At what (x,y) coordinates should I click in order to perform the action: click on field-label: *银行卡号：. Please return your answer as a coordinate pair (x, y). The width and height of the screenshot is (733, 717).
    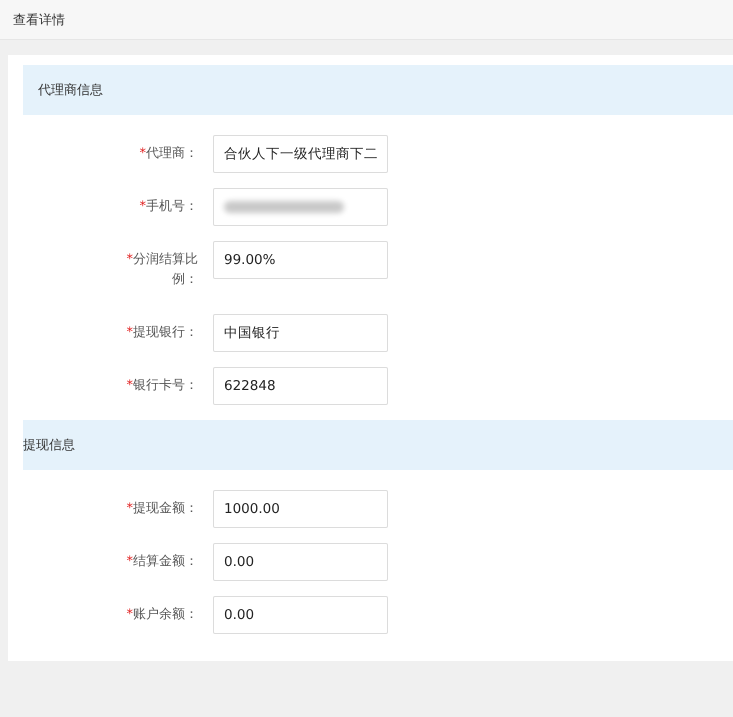
    Looking at the image, I should click on (162, 386).